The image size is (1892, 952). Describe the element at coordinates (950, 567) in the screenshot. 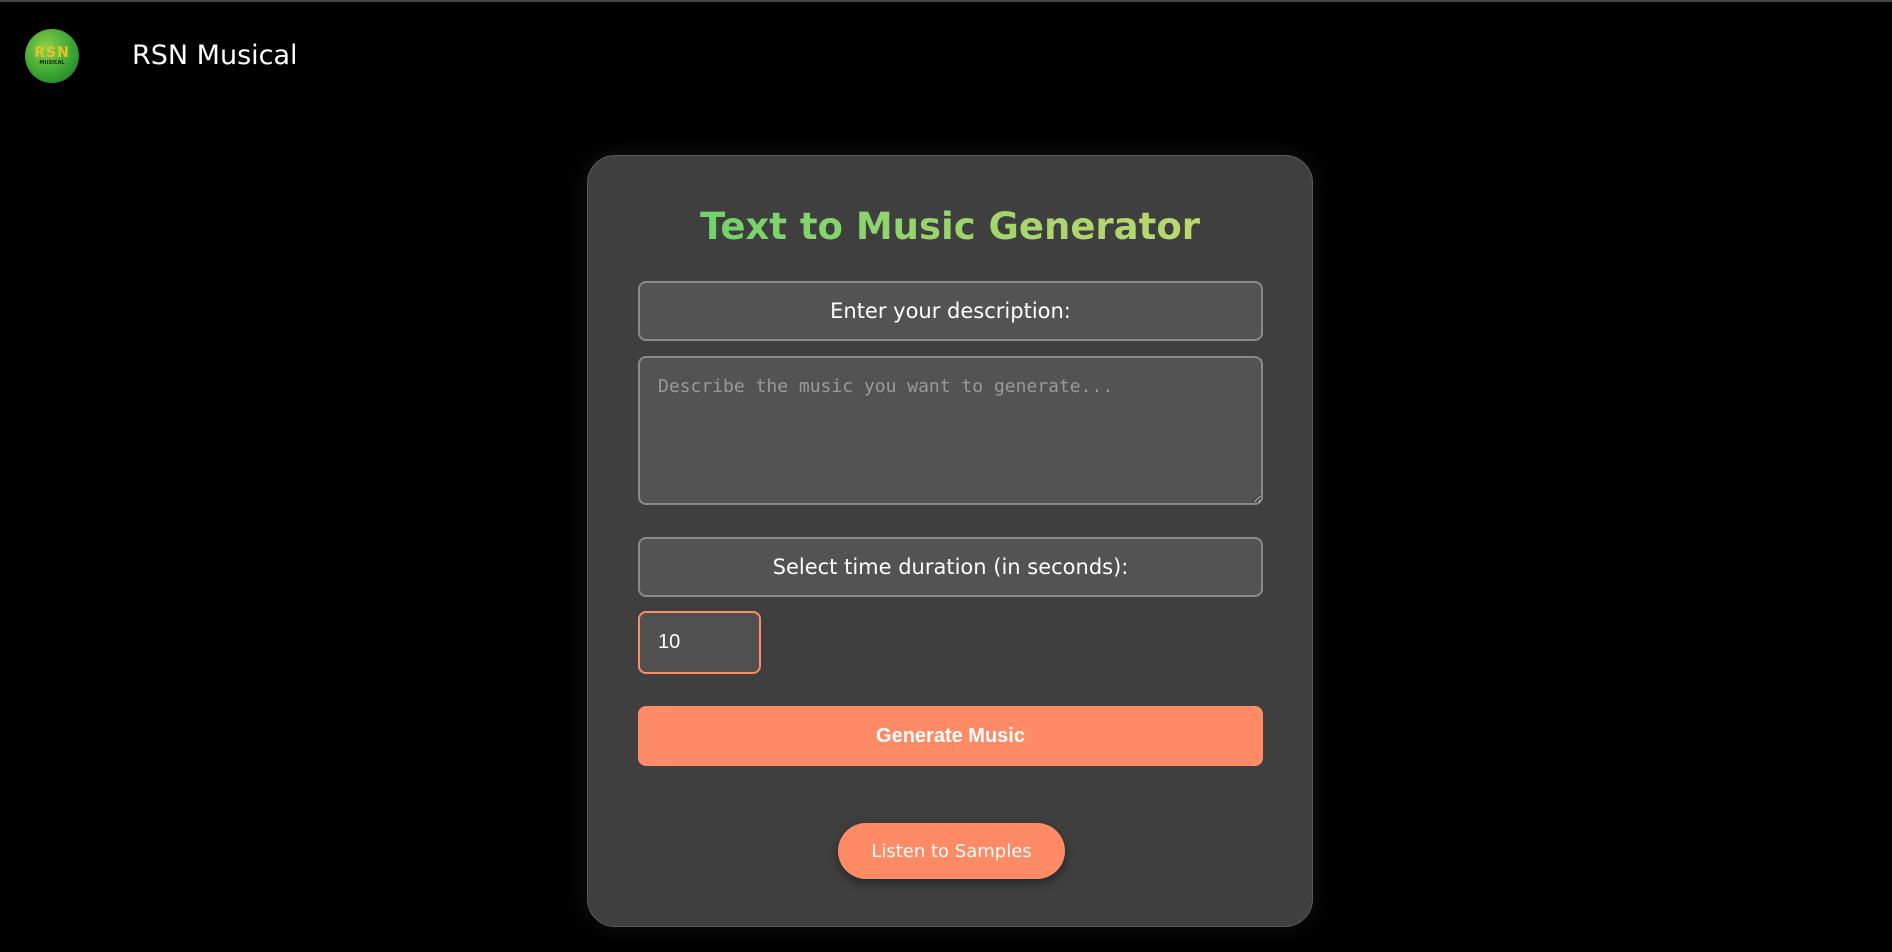

I see `duration-label: Select time duration (in seconds):` at that location.